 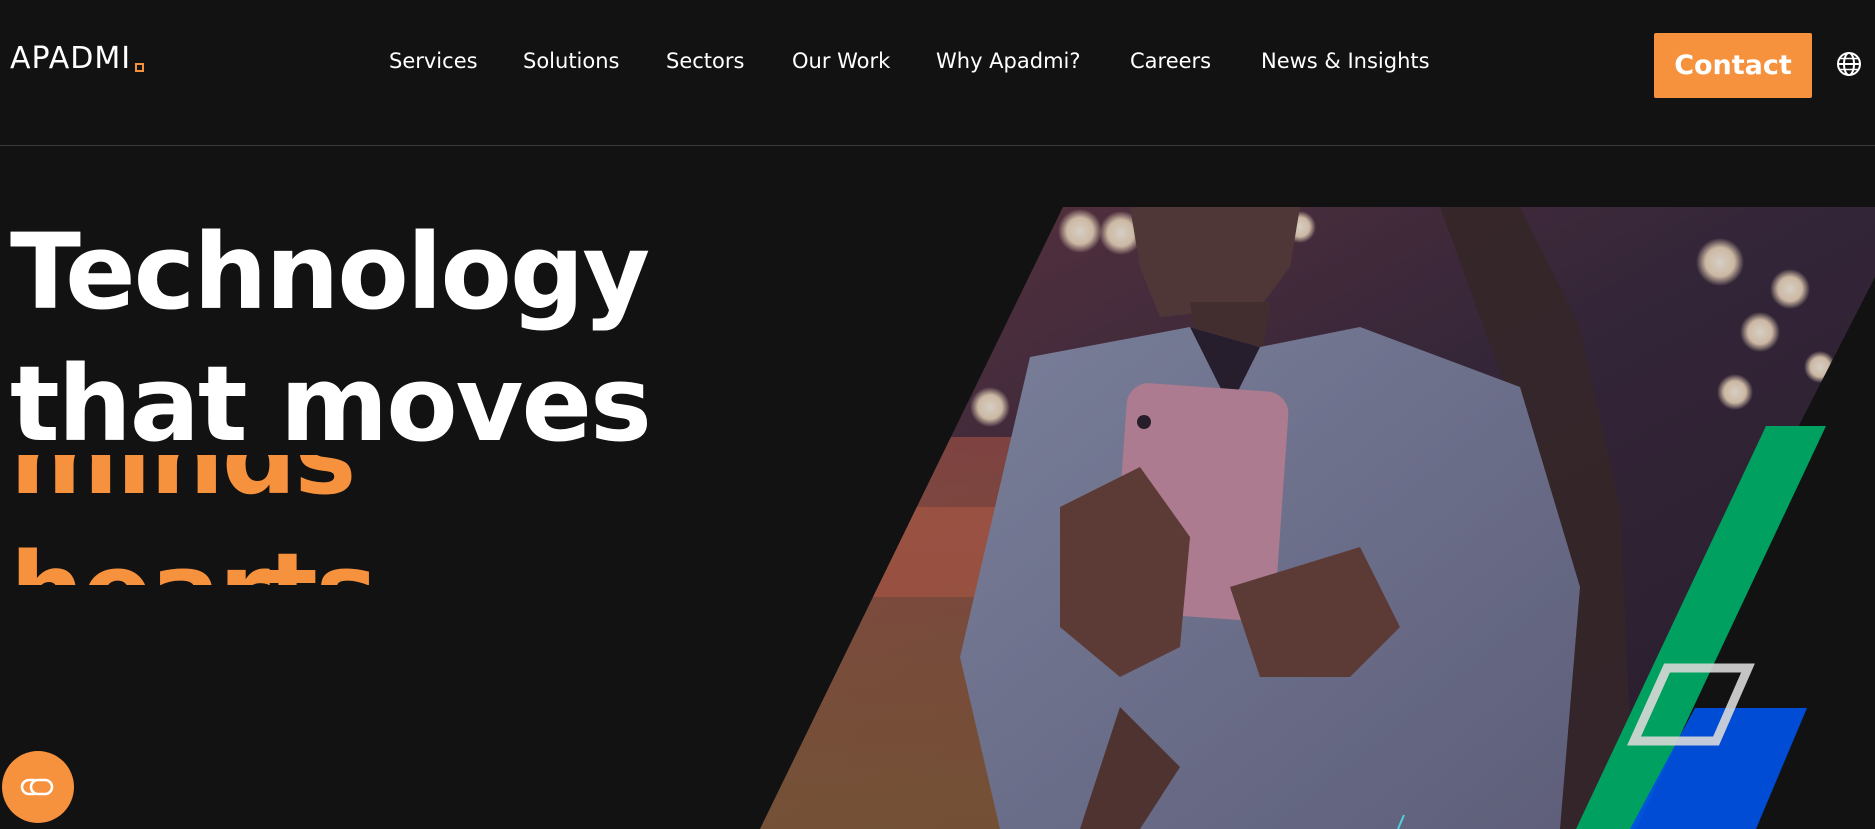 What do you see at coordinates (705, 61) in the screenshot?
I see `nav-item-sectors: Sectors` at bounding box center [705, 61].